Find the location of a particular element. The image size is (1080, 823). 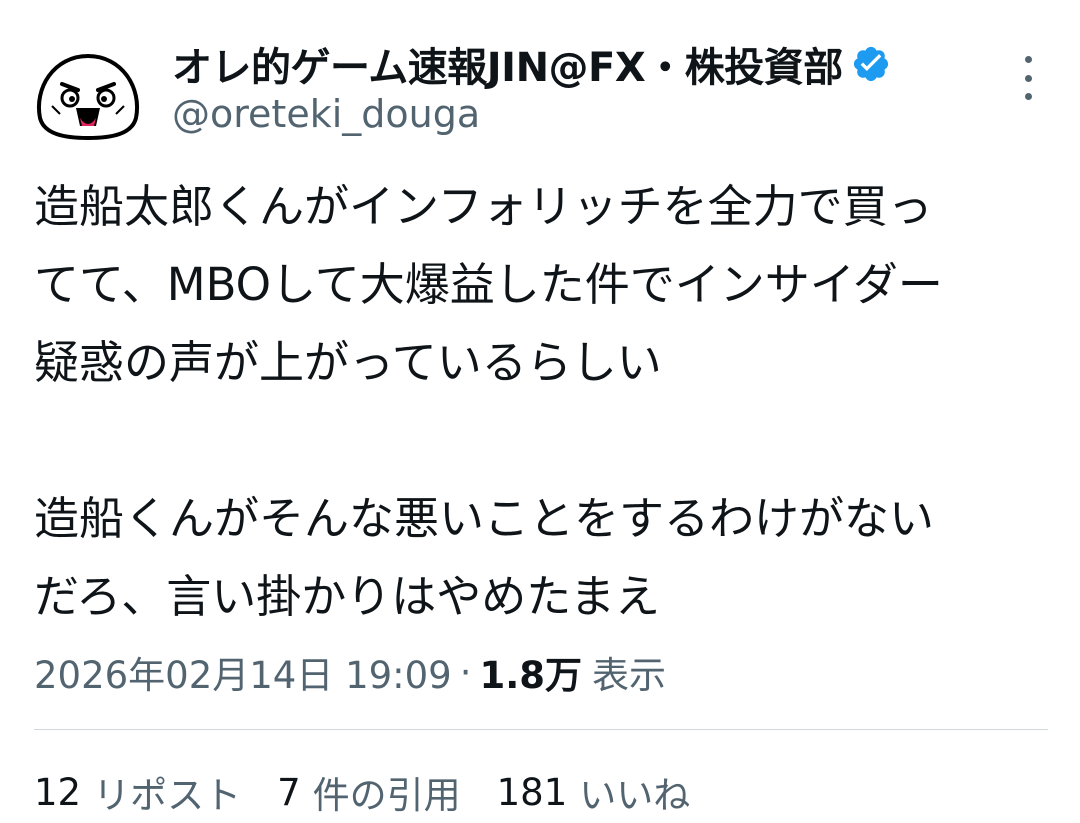

reposts-stat: 12 リポスト is located at coordinates (137, 792).